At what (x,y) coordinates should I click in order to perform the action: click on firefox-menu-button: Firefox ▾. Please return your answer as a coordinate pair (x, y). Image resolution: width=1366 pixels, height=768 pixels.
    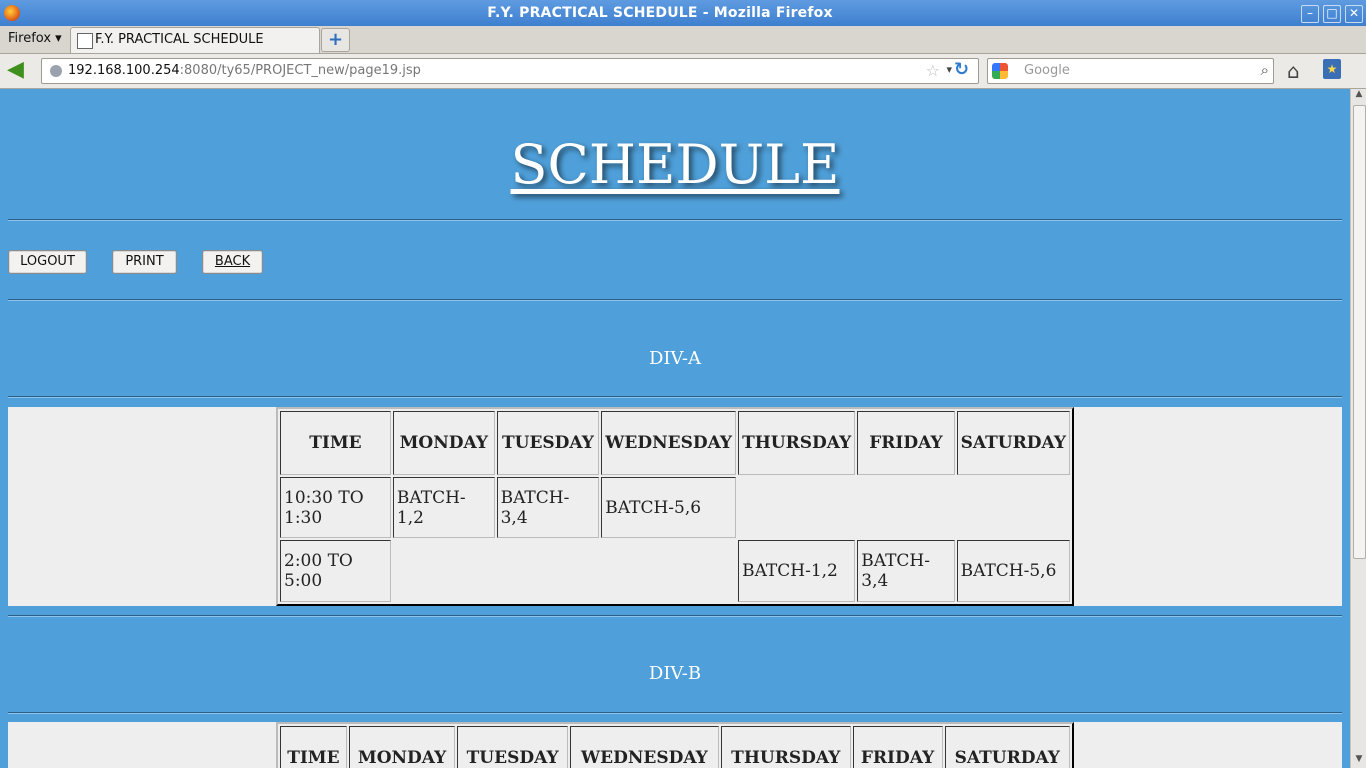
    Looking at the image, I should click on (35, 38).